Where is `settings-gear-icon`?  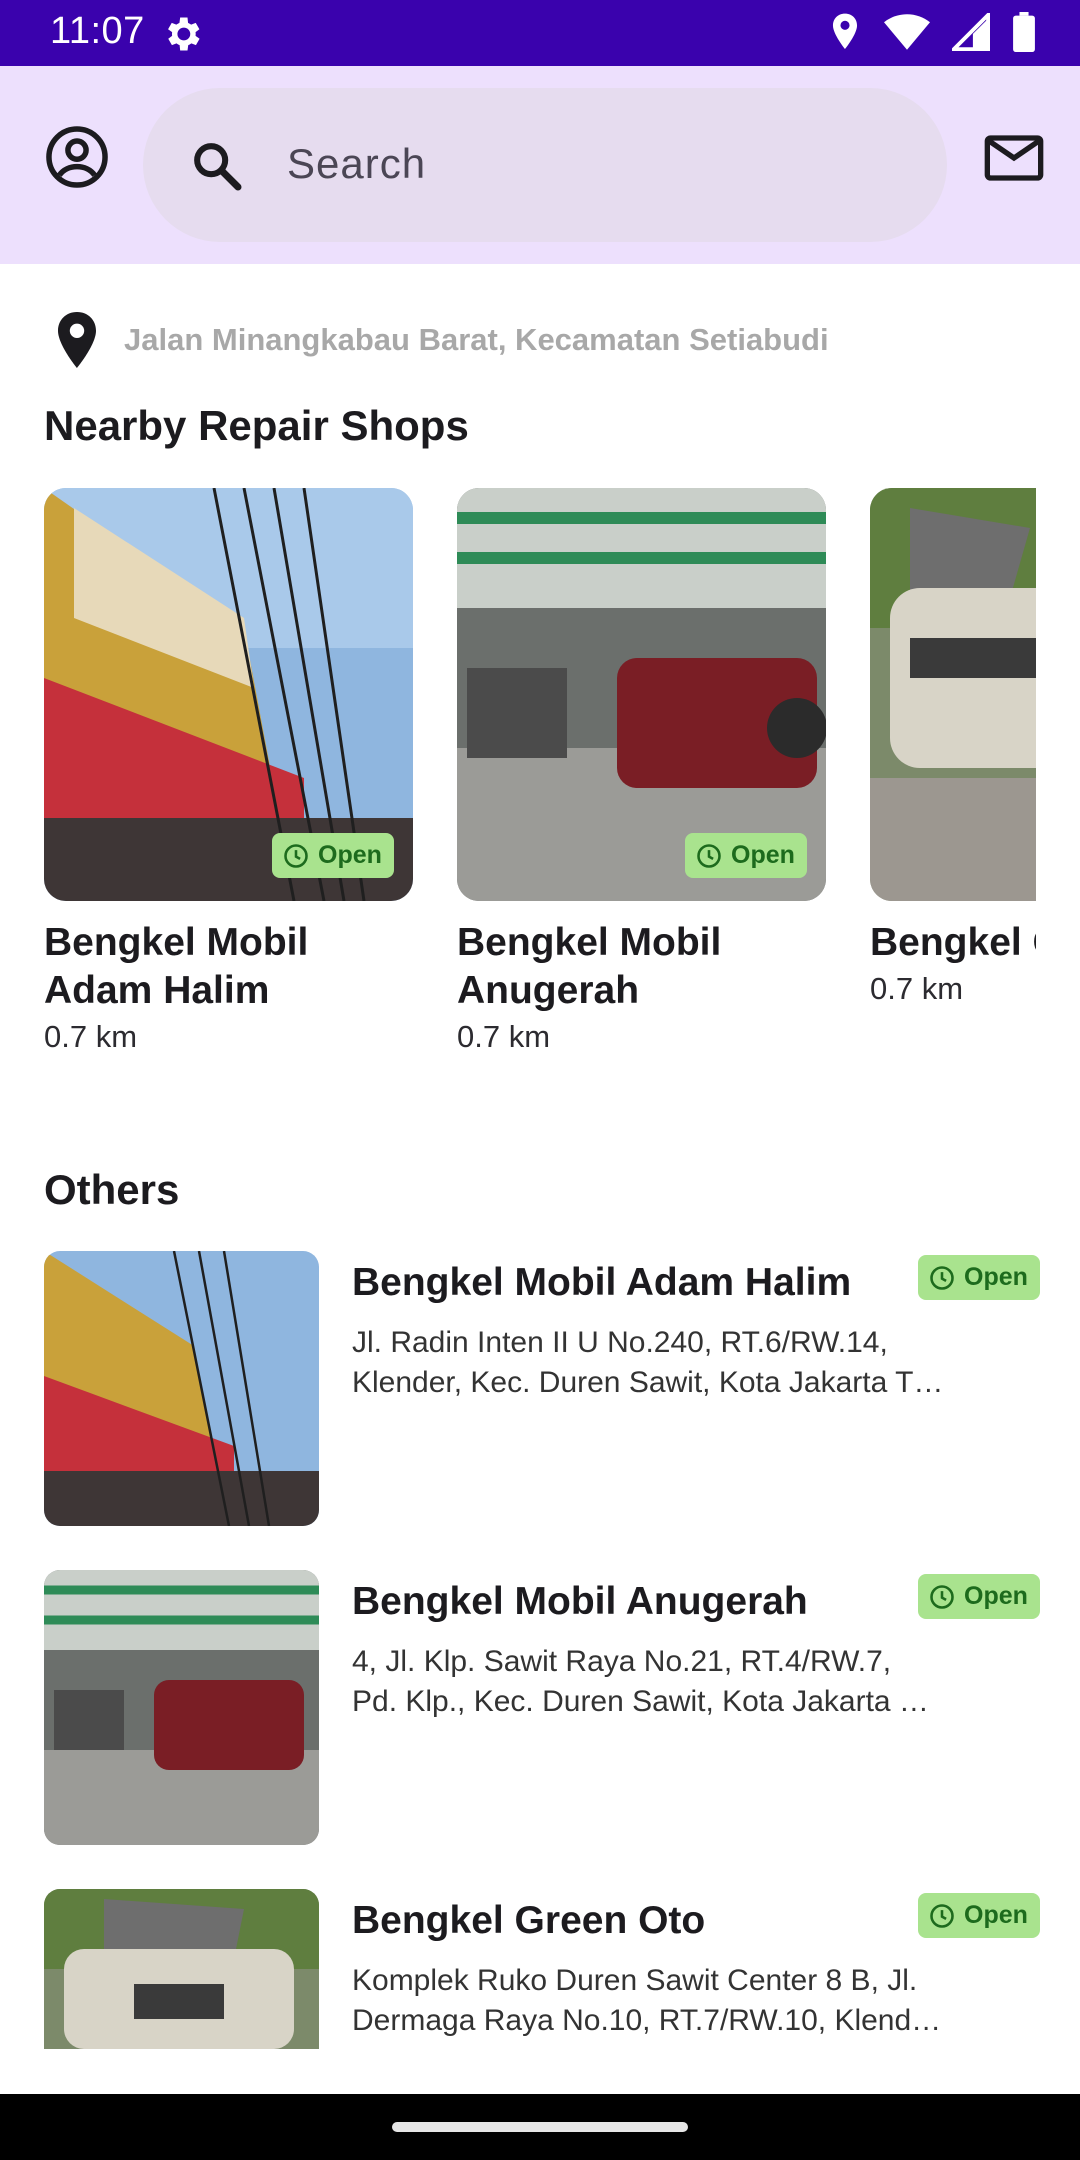
settings-gear-icon is located at coordinates (184, 34).